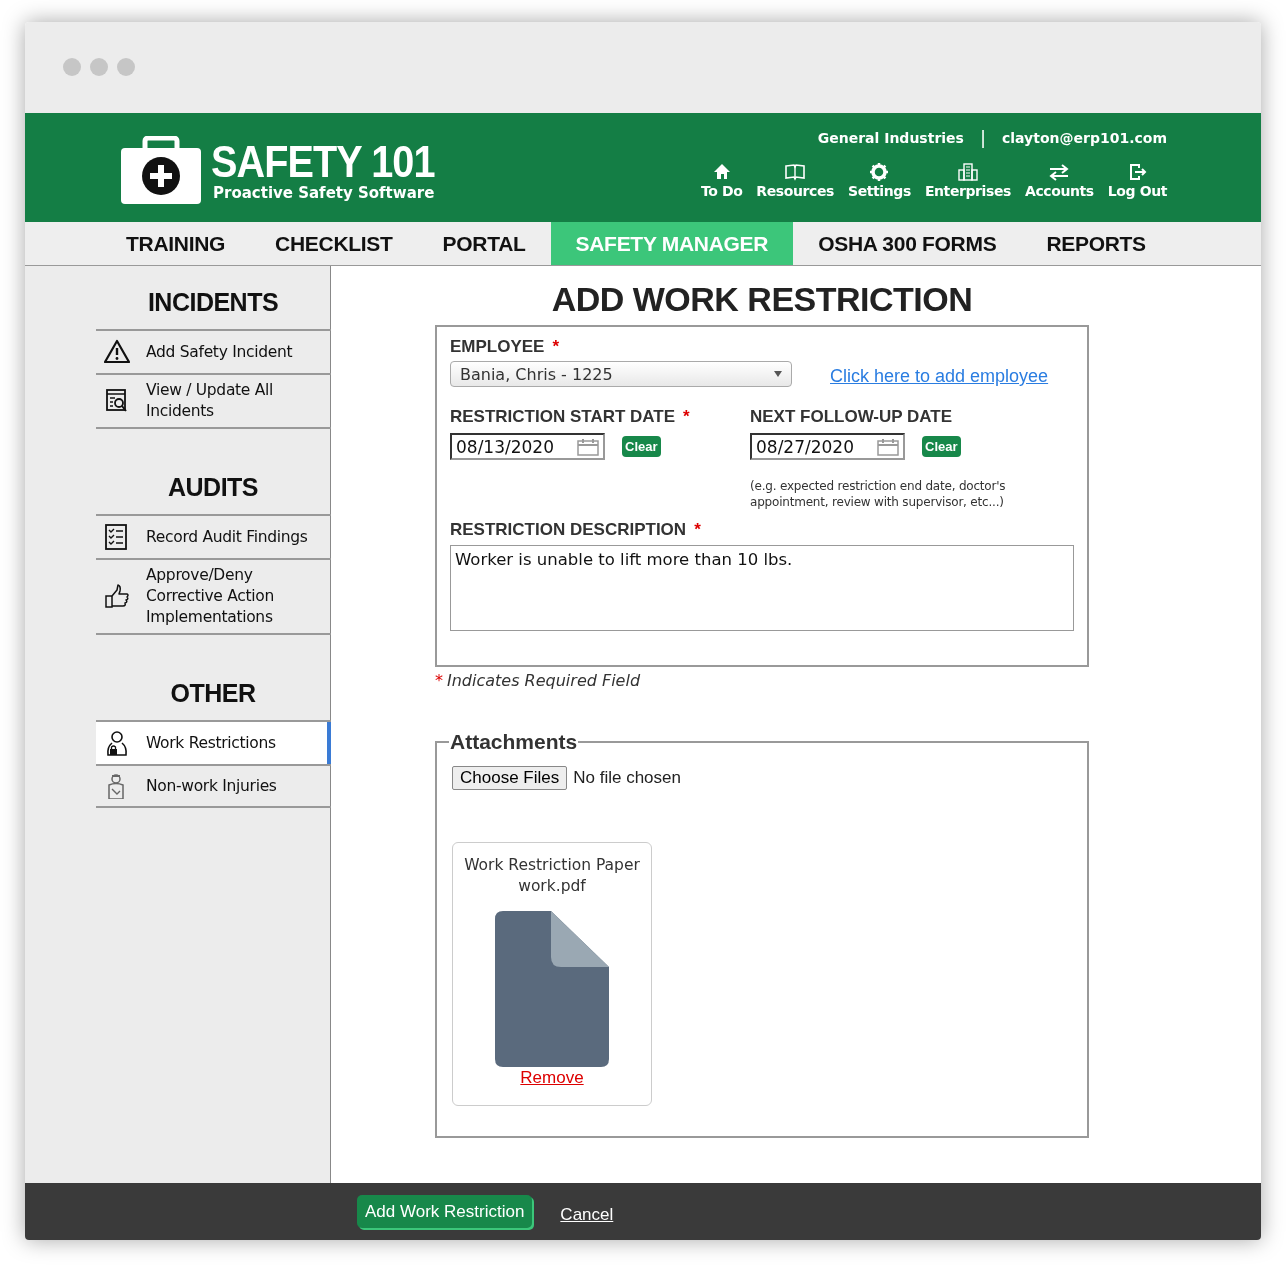 The height and width of the screenshot is (1268, 1286). I want to click on book-icon, so click(795, 172).